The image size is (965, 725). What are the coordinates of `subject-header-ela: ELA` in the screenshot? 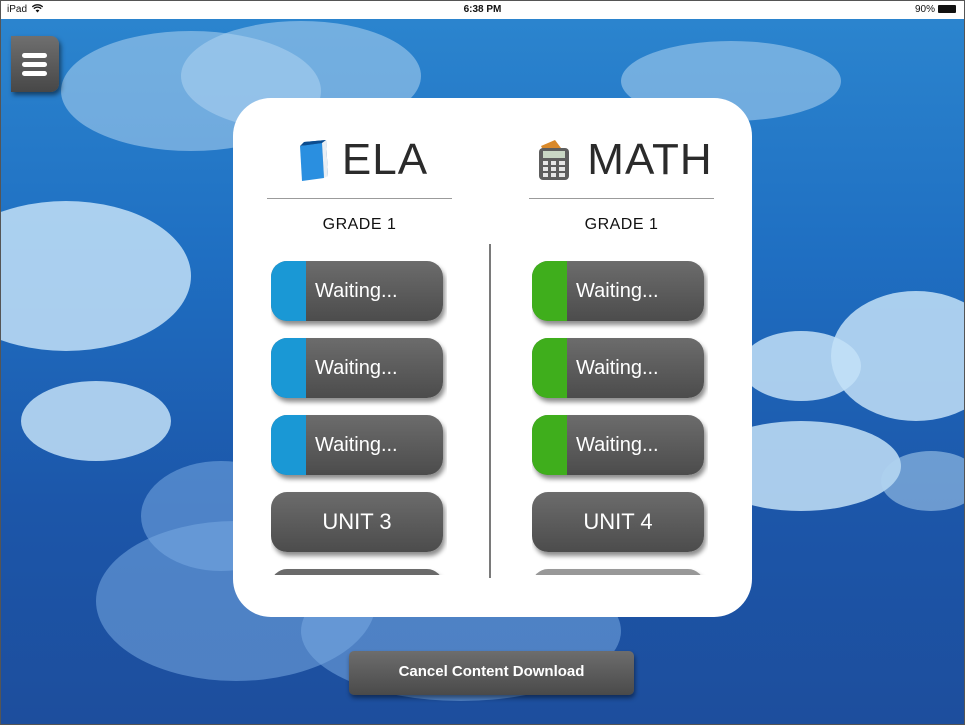 It's located at (362, 160).